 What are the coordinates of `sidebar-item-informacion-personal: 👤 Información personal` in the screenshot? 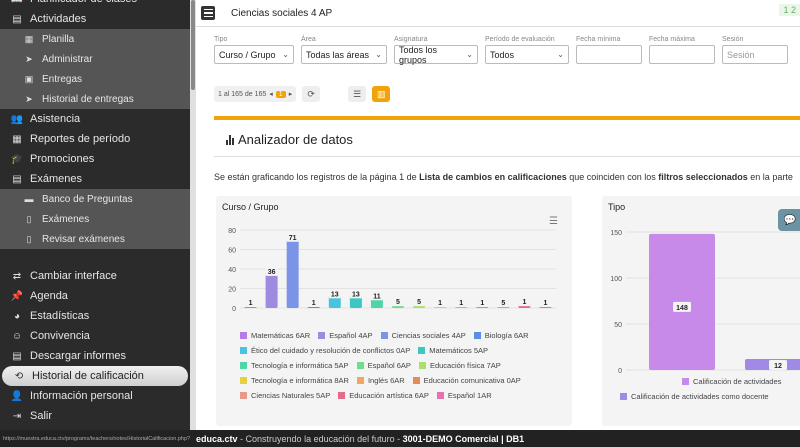 It's located at (95, 396).